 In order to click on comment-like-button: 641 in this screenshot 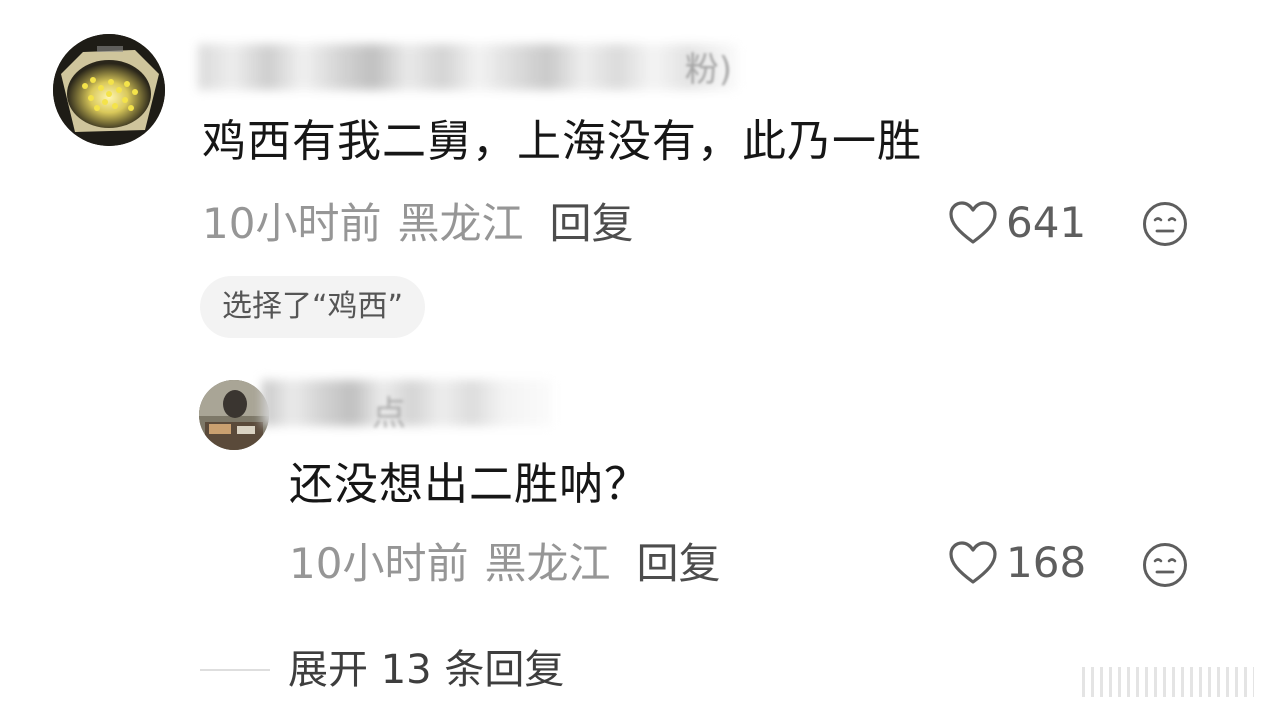, I will do `click(1017, 223)`.